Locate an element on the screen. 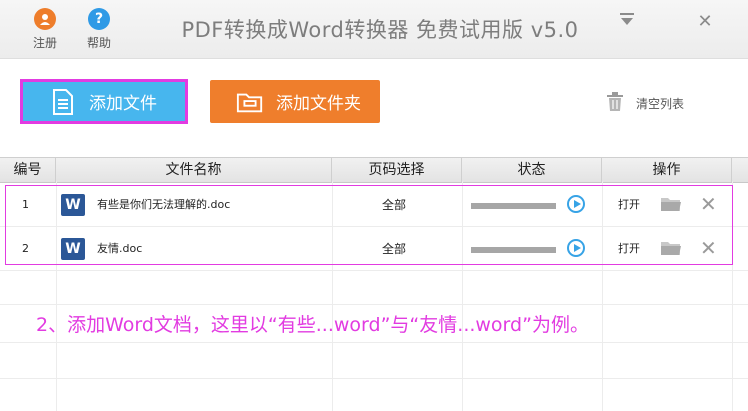  column-header-pages: 页码选择 is located at coordinates (397, 170).